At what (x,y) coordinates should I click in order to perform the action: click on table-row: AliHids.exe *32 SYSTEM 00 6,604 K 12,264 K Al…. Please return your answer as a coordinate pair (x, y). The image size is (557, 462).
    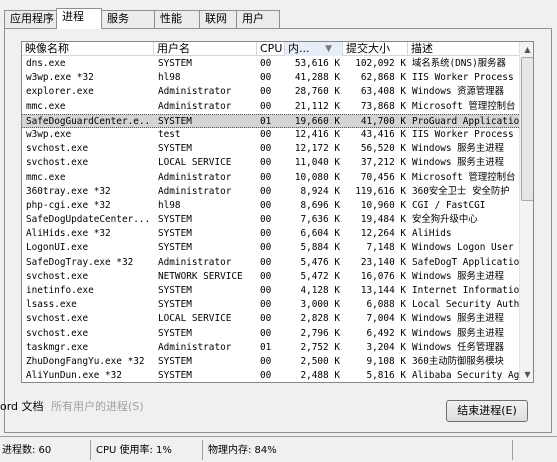
    Looking at the image, I should click on (270, 234).